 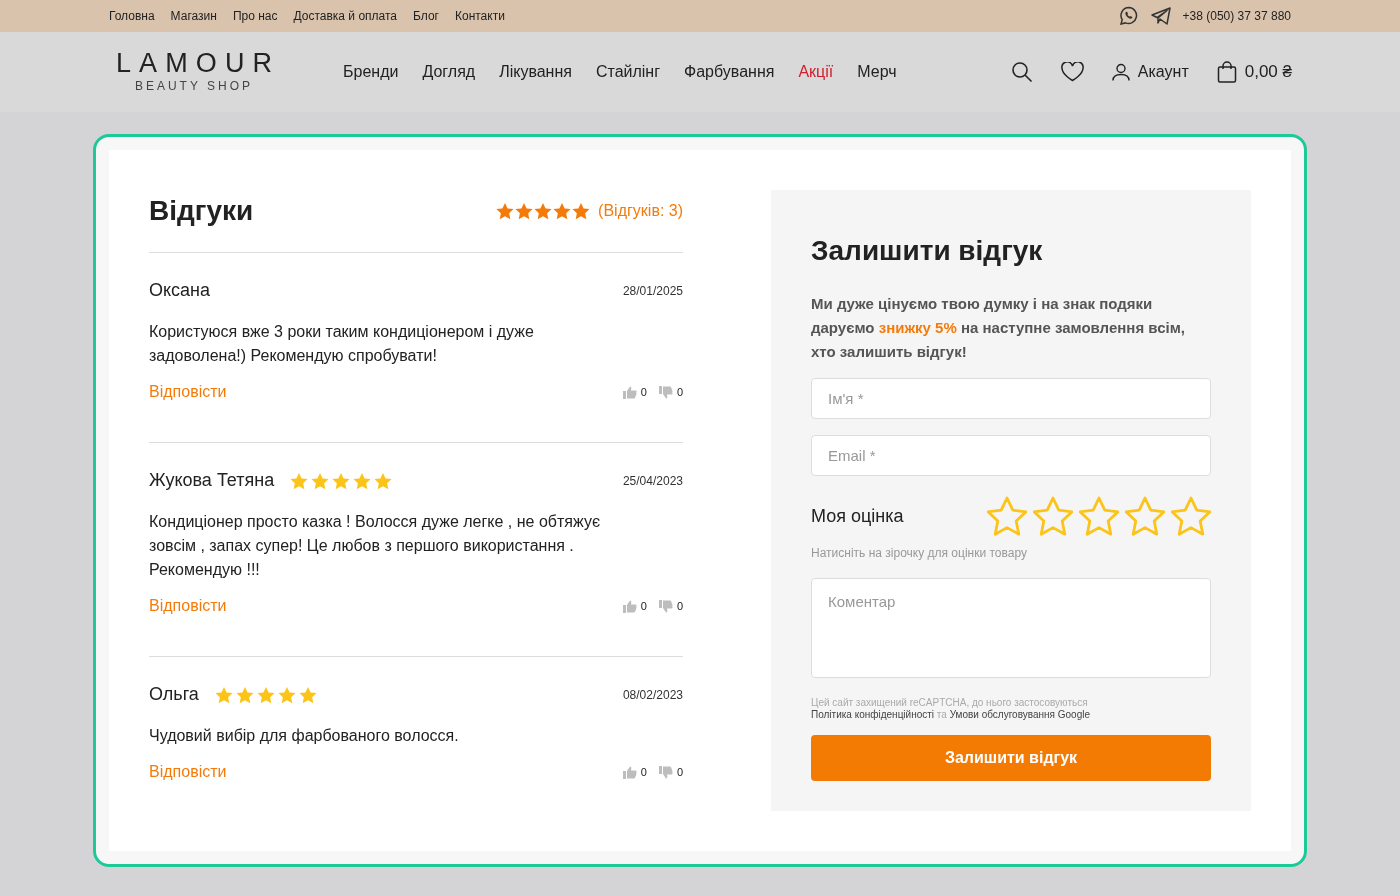 What do you see at coordinates (1120, 72) in the screenshot?
I see `user-icon` at bounding box center [1120, 72].